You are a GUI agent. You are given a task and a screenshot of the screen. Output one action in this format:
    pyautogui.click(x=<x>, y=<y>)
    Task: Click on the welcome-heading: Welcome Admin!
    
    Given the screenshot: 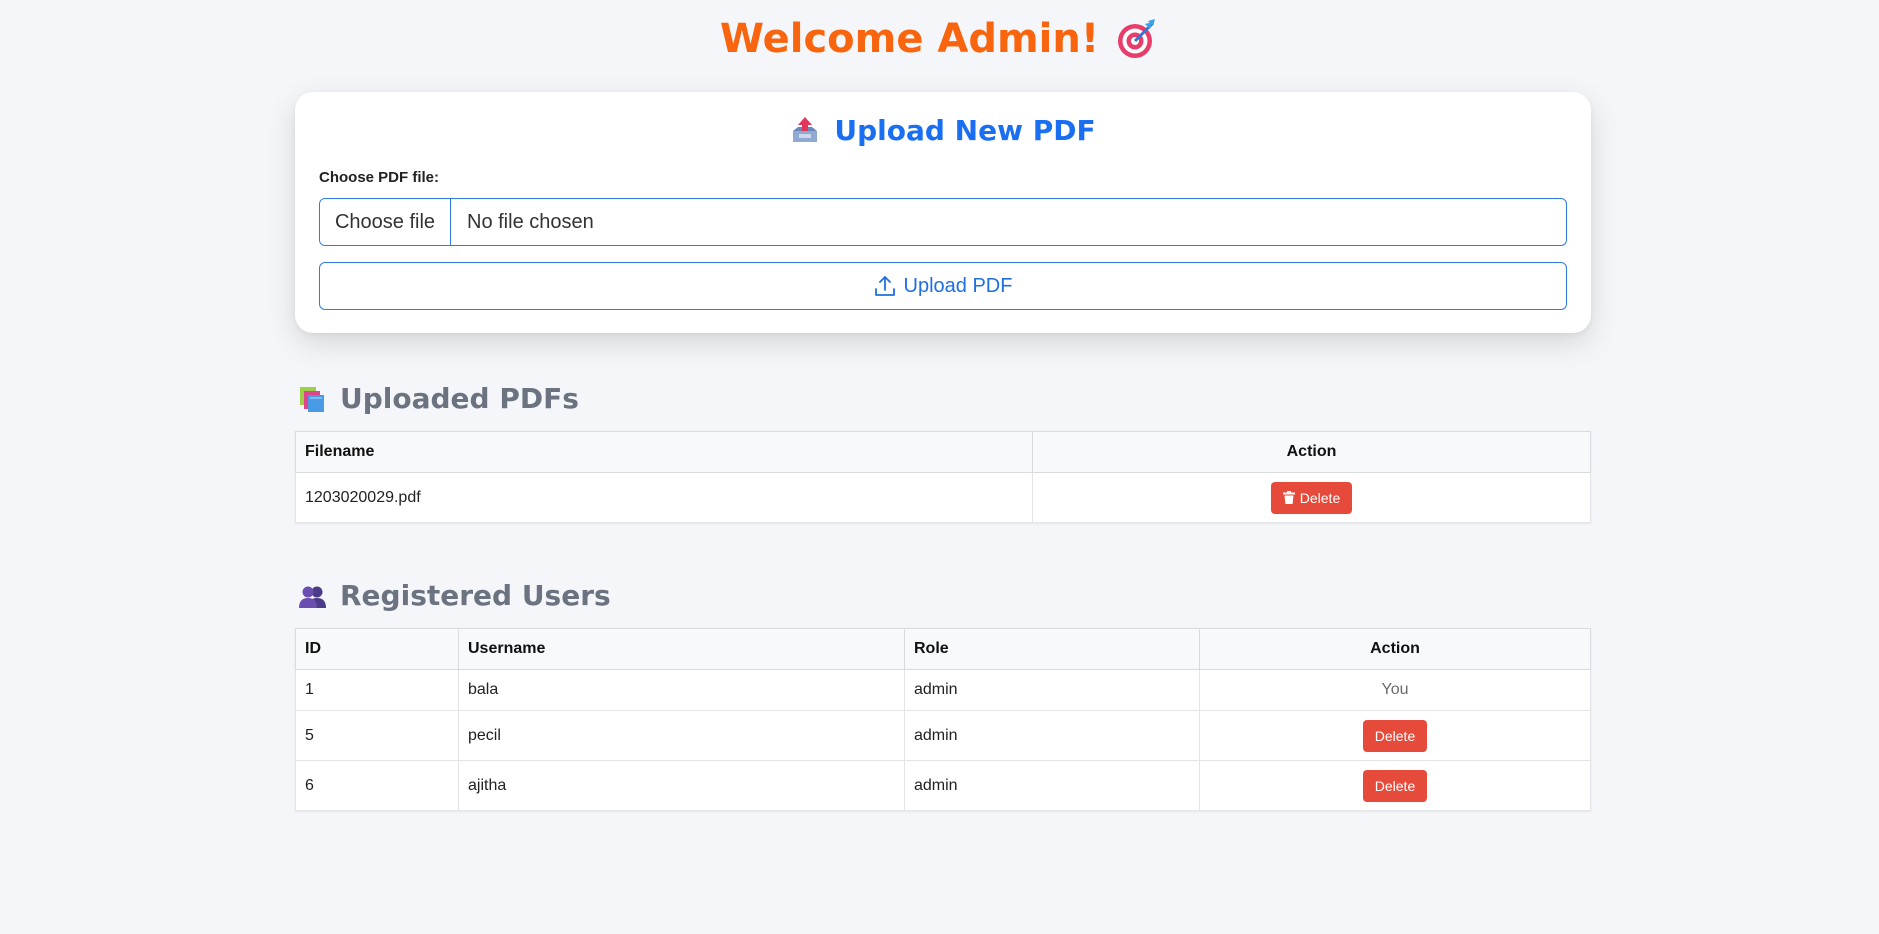 What is the action you would take?
    pyautogui.click(x=909, y=39)
    